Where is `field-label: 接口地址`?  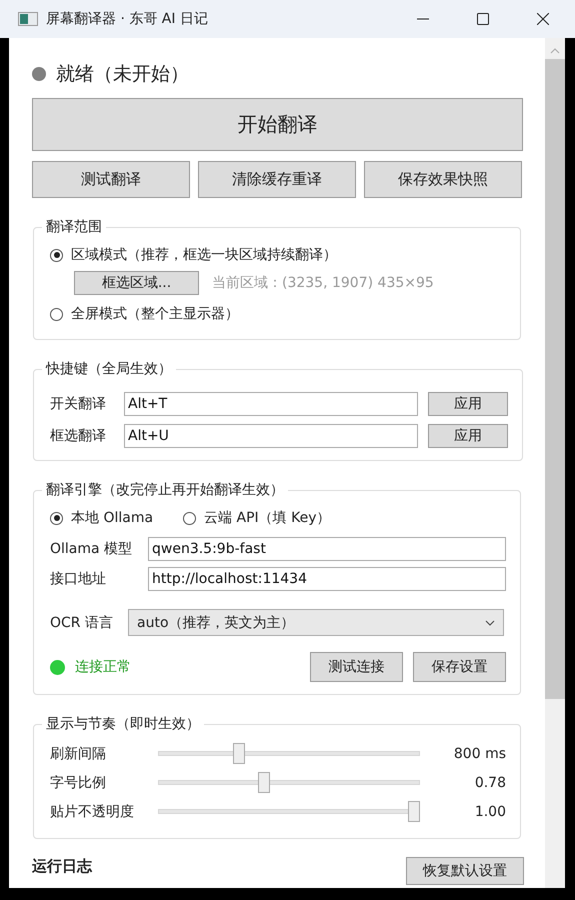
field-label: 接口地址 is located at coordinates (78, 579).